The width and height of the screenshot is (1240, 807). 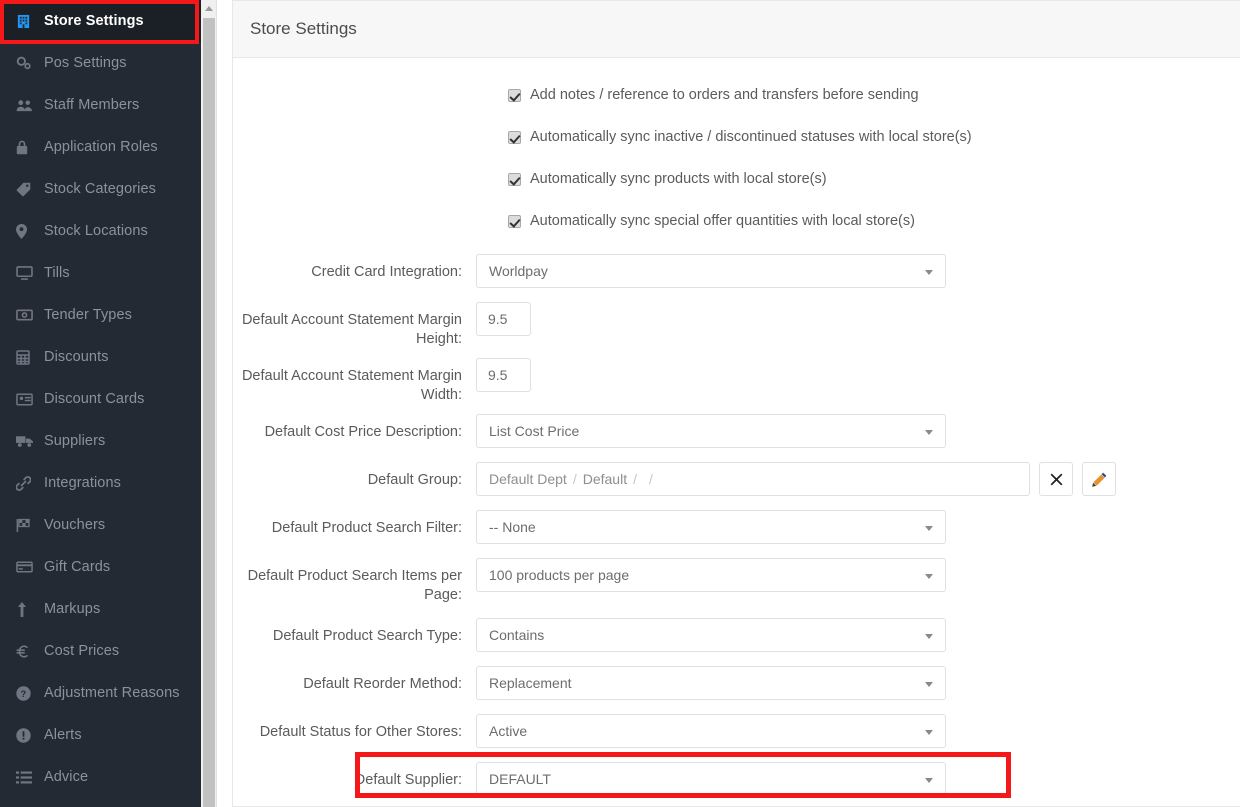 I want to click on sidebar-item-label: Markups, so click(x=72, y=609).